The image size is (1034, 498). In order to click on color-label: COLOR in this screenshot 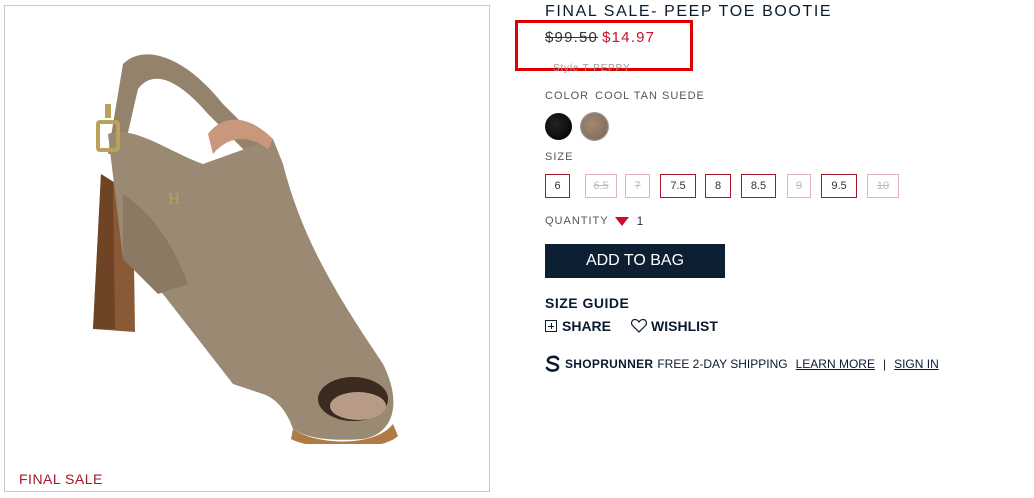, I will do `click(567, 96)`.